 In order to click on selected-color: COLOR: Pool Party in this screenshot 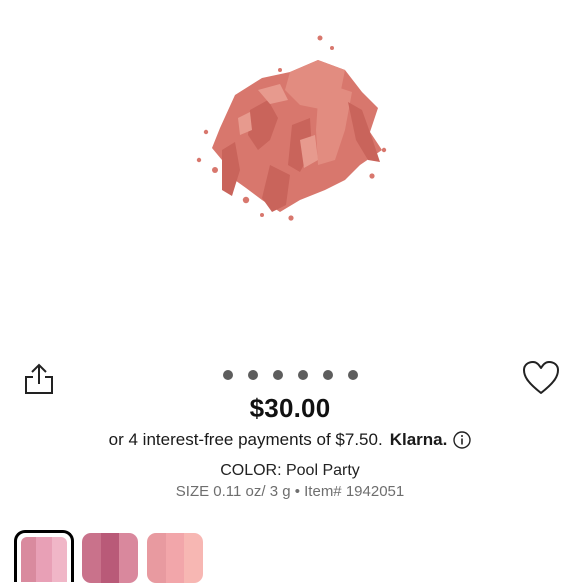, I will do `click(290, 470)`.